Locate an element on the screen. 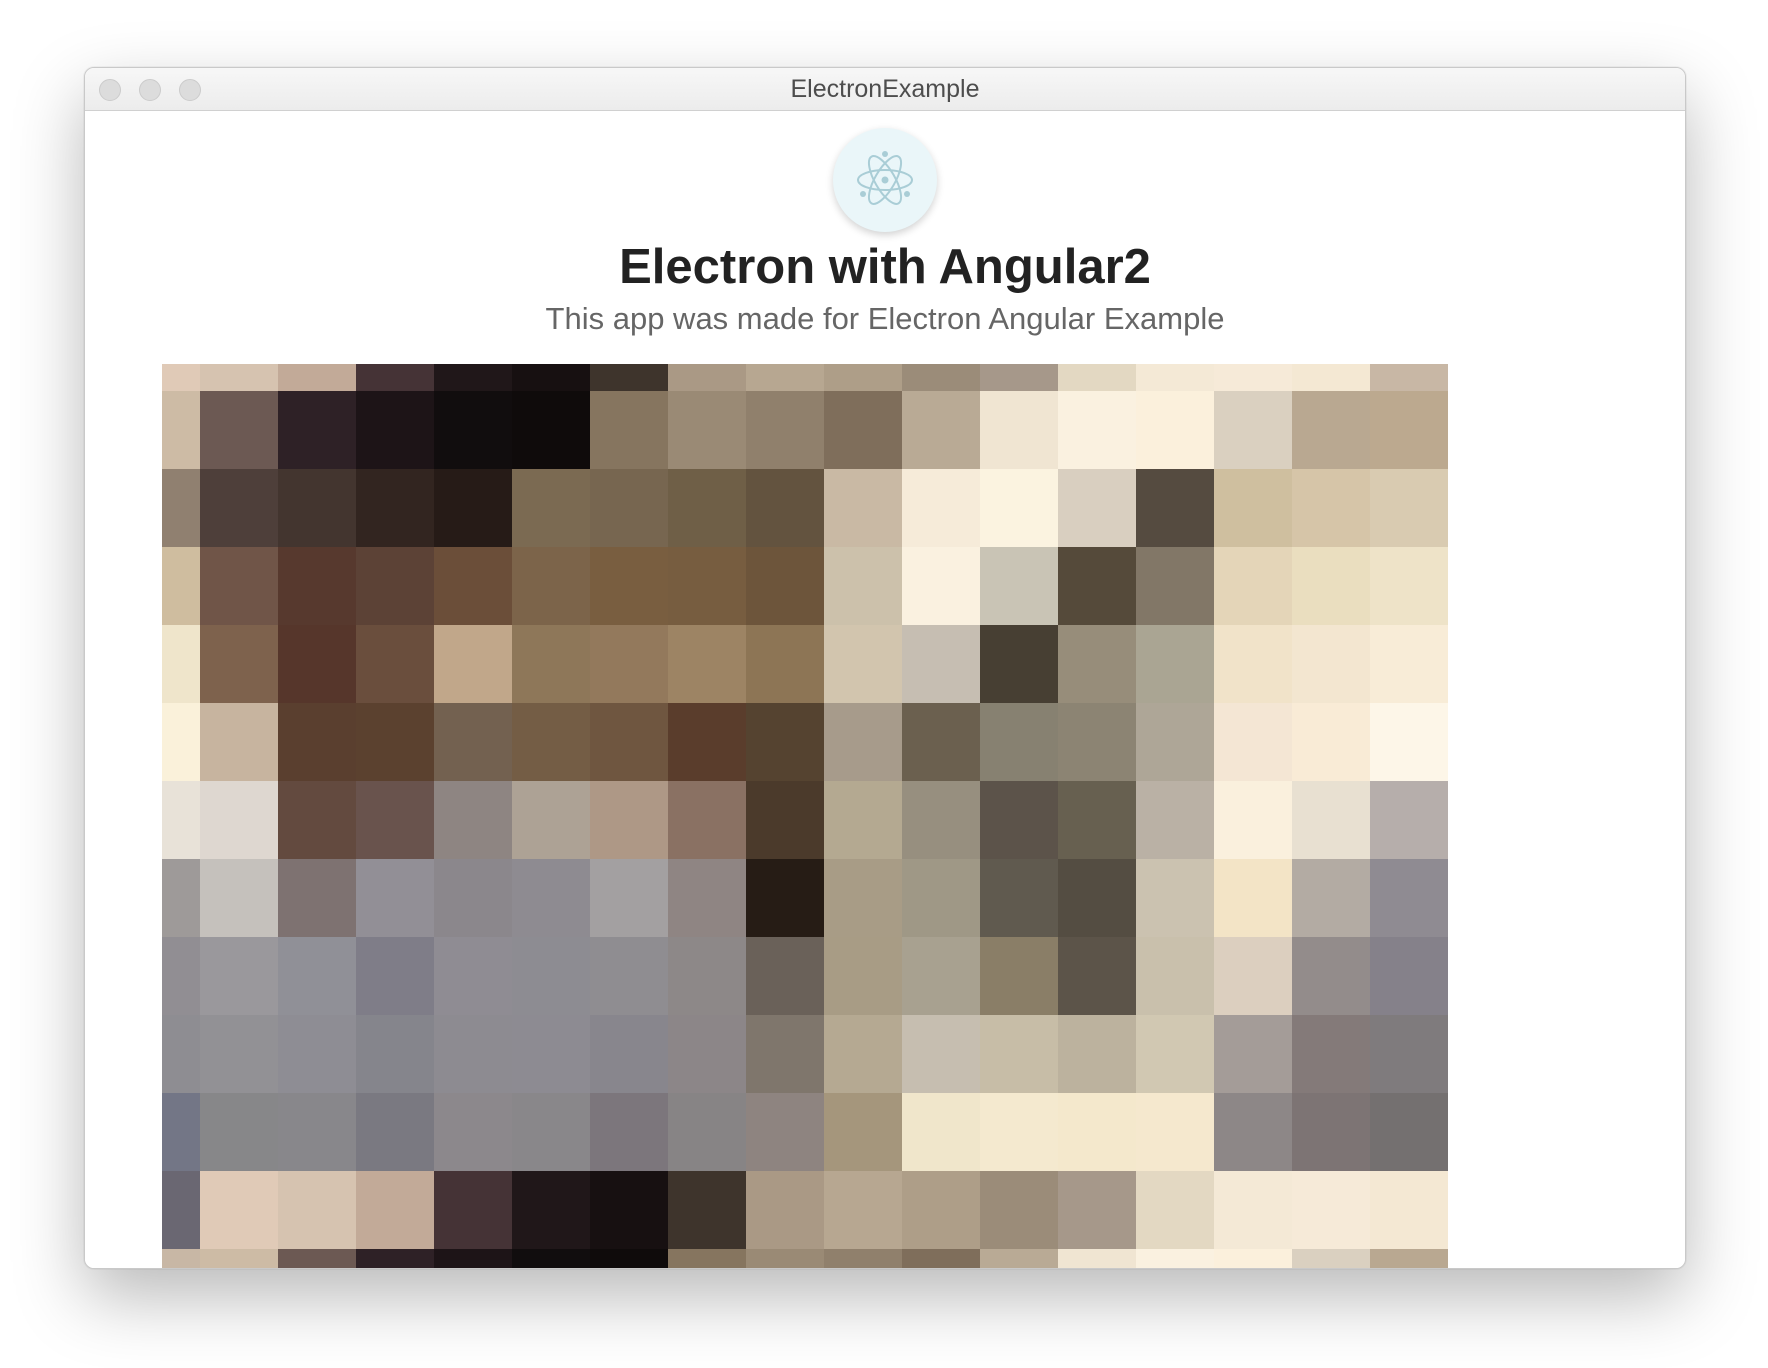  electron-atom-icon is located at coordinates (885, 180).